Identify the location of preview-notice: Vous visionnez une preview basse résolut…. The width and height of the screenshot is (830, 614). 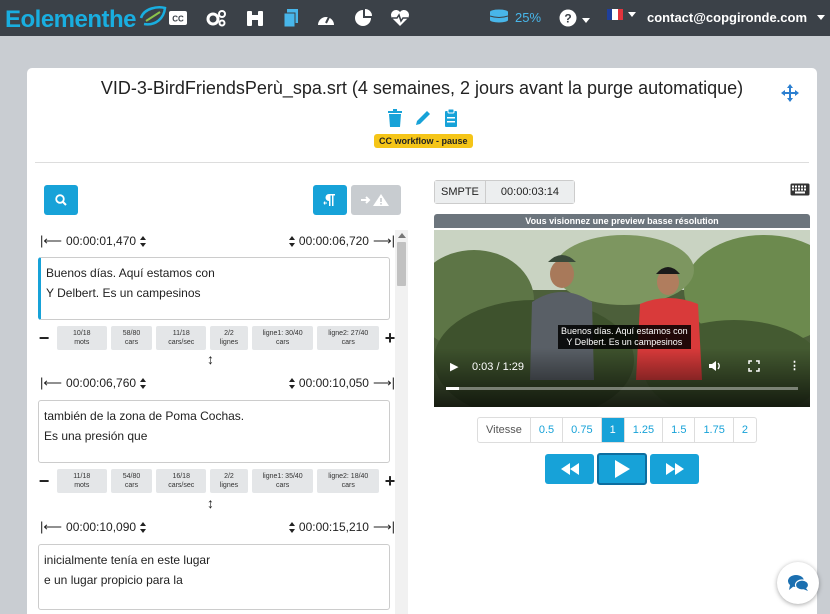
(622, 221).